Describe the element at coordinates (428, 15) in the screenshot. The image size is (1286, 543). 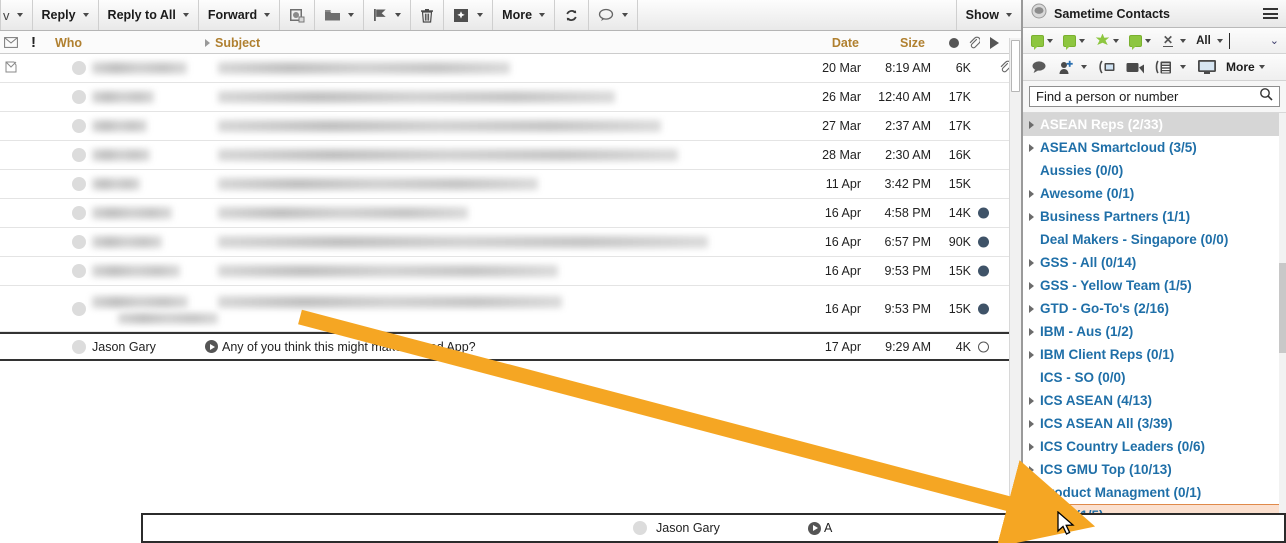
I see `delete-button` at that location.